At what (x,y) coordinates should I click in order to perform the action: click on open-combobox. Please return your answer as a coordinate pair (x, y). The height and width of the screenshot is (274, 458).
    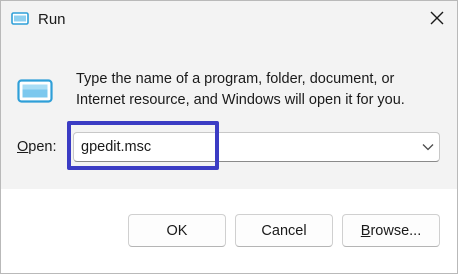
    Looking at the image, I should click on (256, 147).